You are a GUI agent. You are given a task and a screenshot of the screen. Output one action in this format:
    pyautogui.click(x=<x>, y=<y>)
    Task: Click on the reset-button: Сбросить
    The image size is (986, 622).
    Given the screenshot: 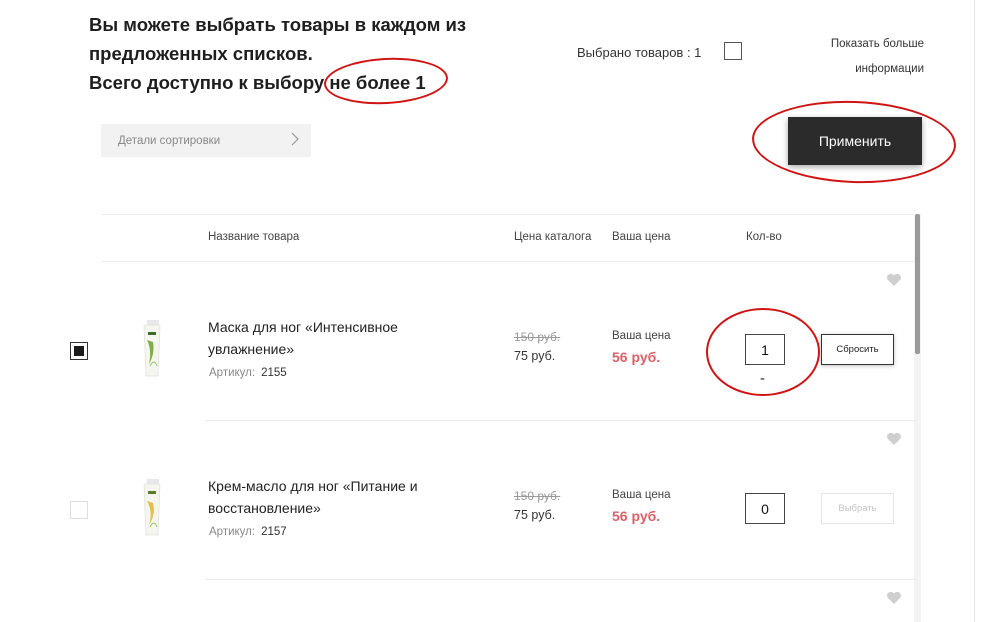 What is the action you would take?
    pyautogui.click(x=857, y=349)
    